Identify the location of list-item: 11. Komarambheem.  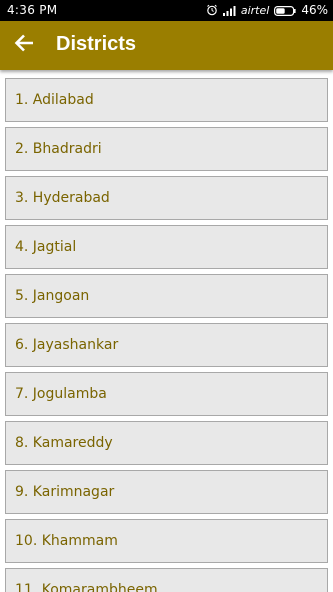
(166, 580).